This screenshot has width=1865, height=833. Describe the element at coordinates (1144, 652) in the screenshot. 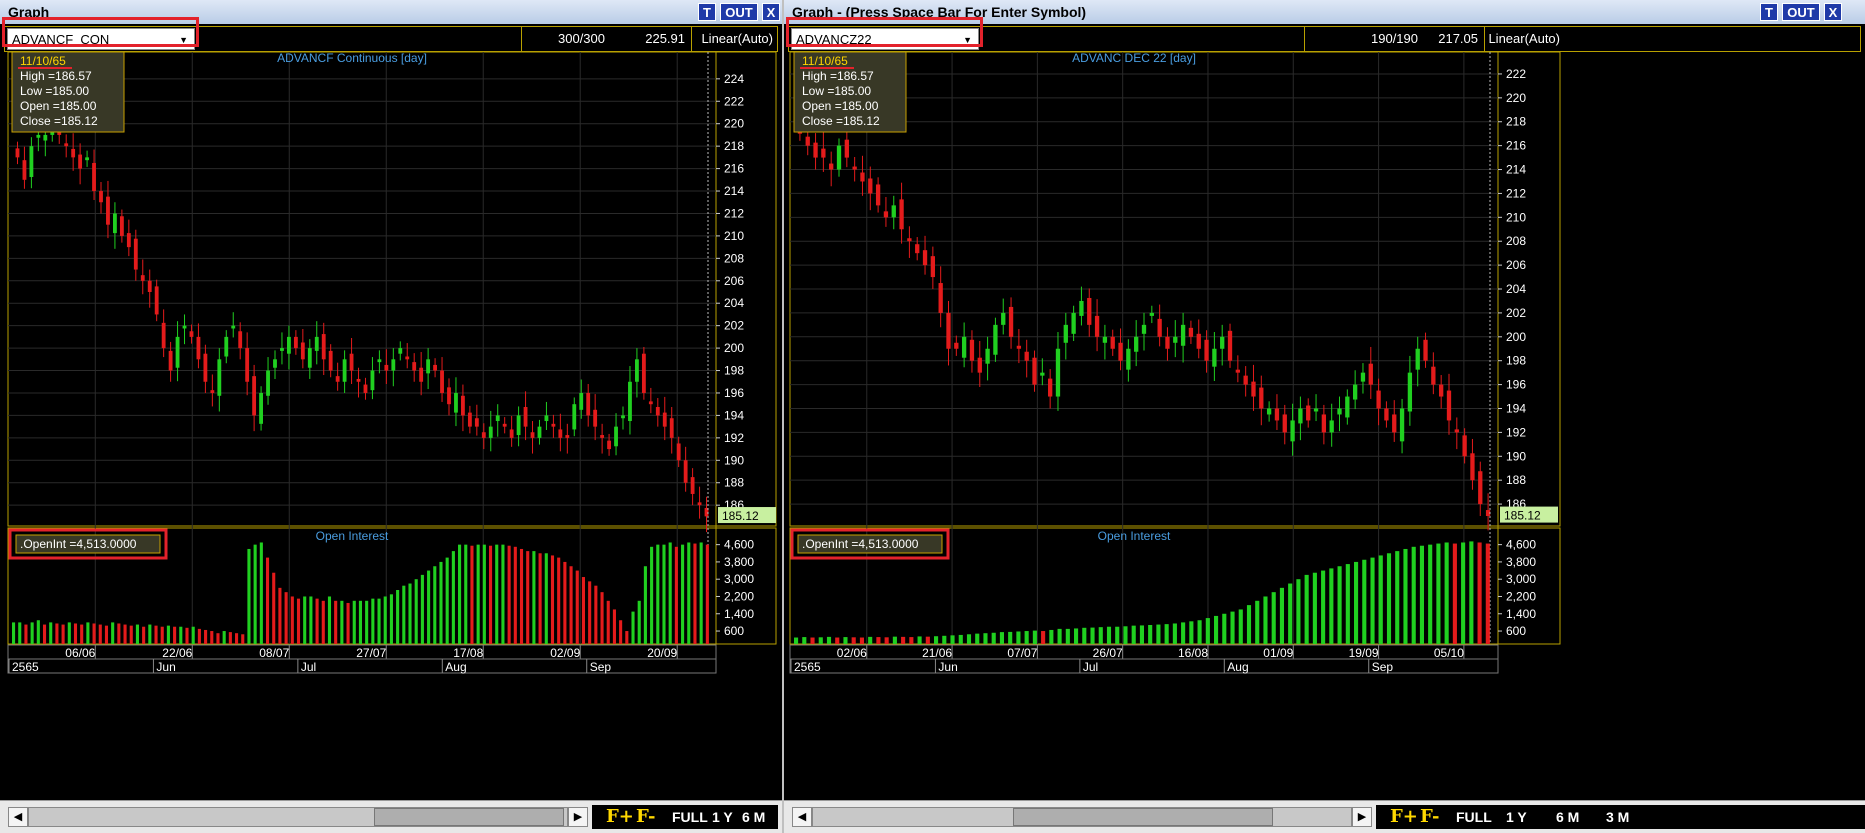

I see `date-axis-band` at that location.